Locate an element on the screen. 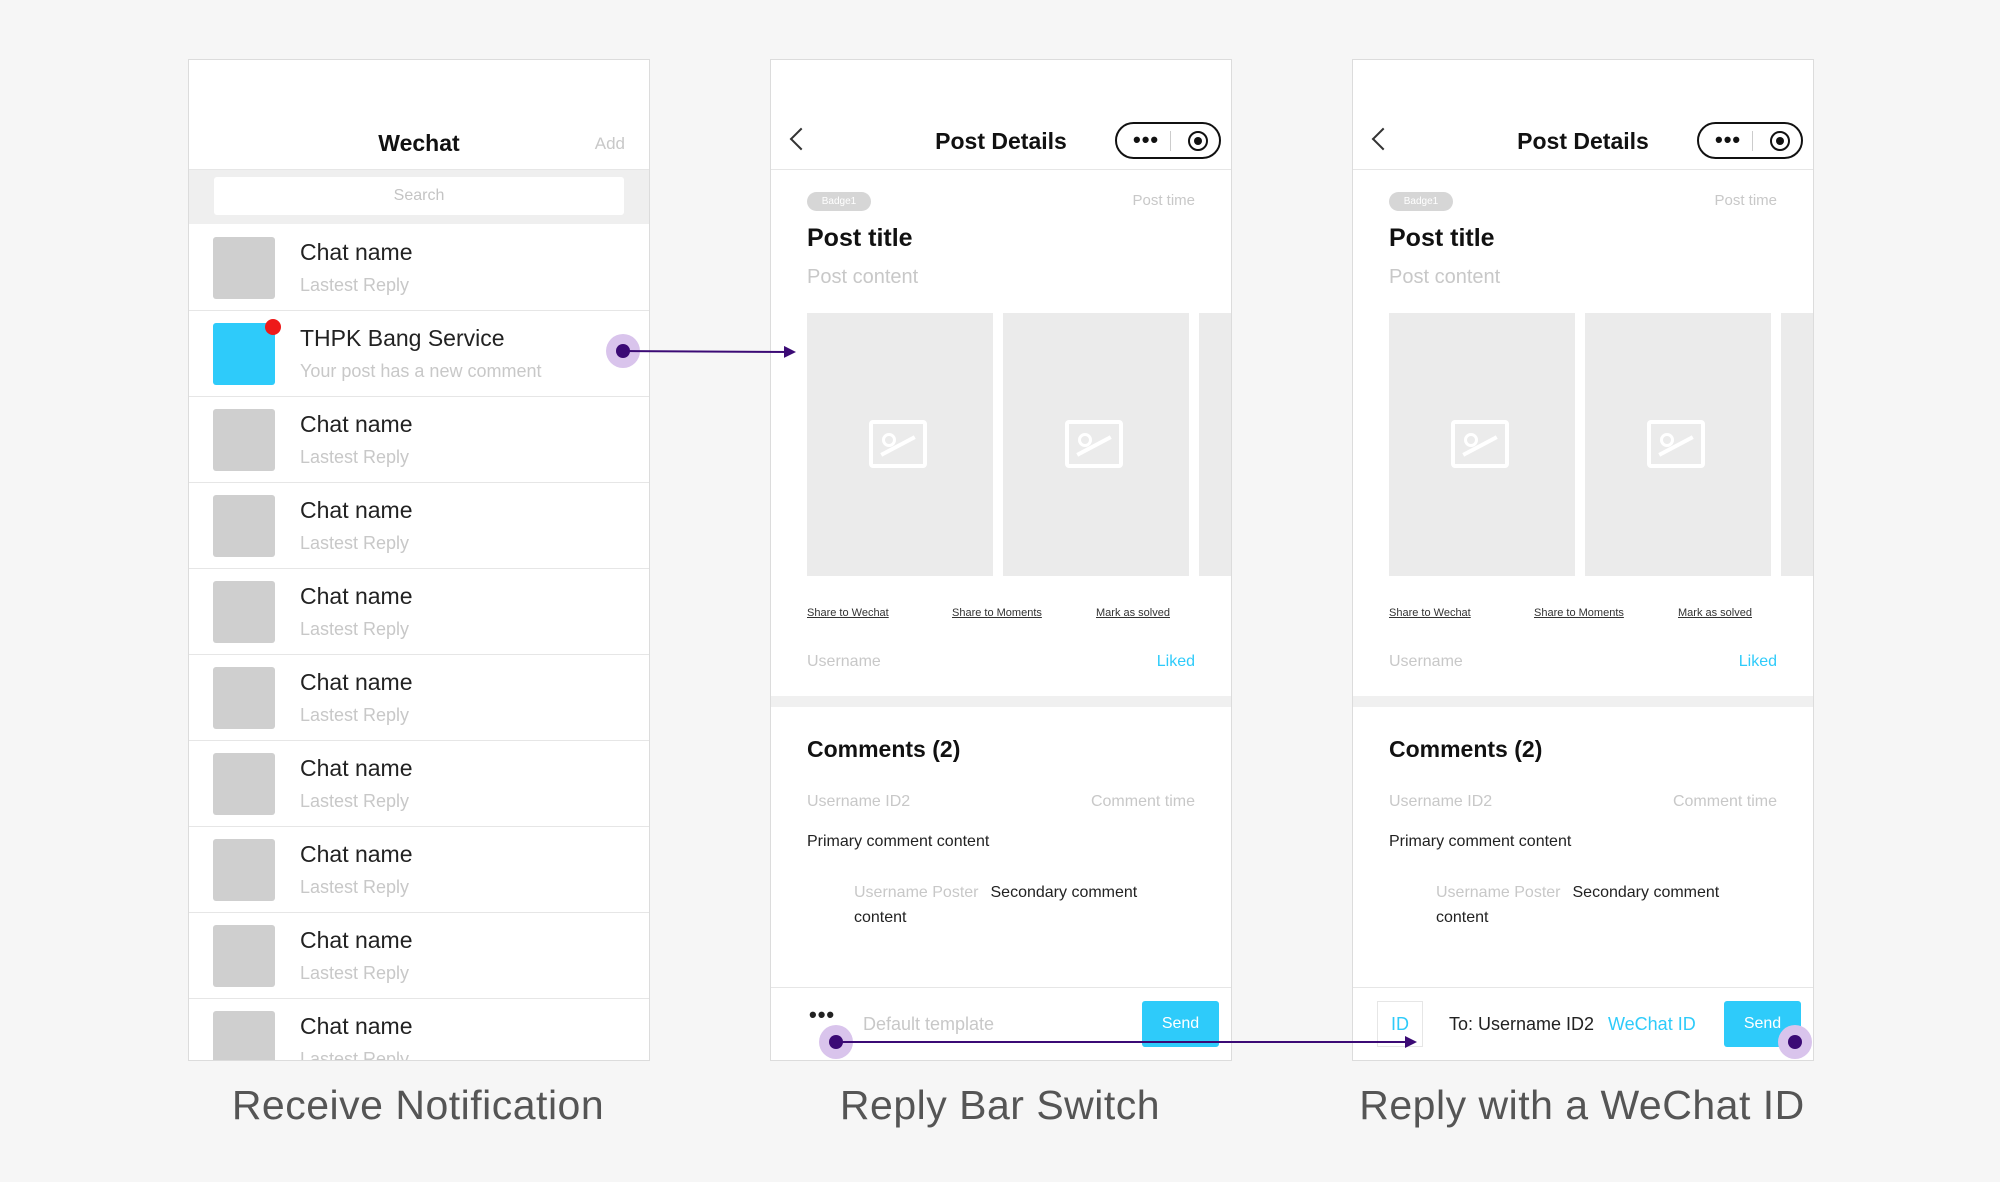 The image size is (2000, 1182). search-input: Search is located at coordinates (419, 196).